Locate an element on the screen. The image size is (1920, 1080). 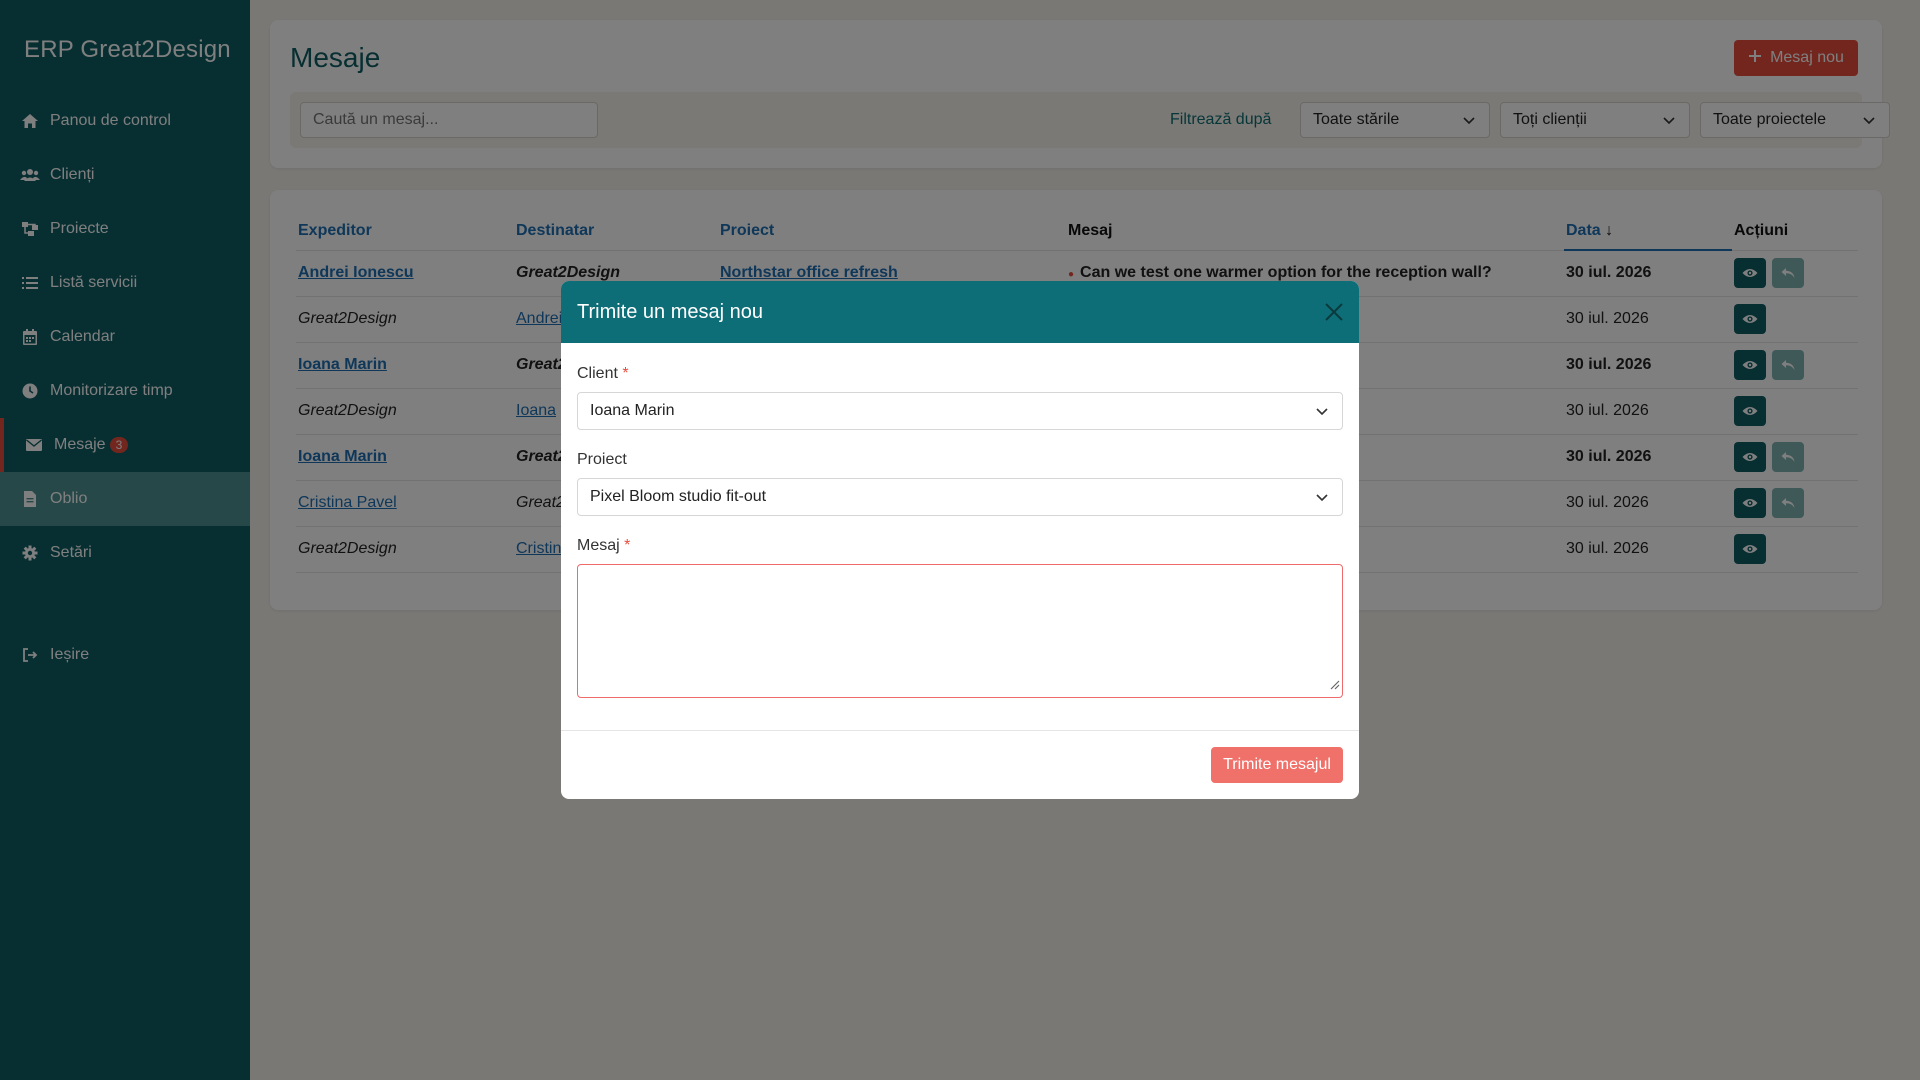
close-icon is located at coordinates (1334, 312).